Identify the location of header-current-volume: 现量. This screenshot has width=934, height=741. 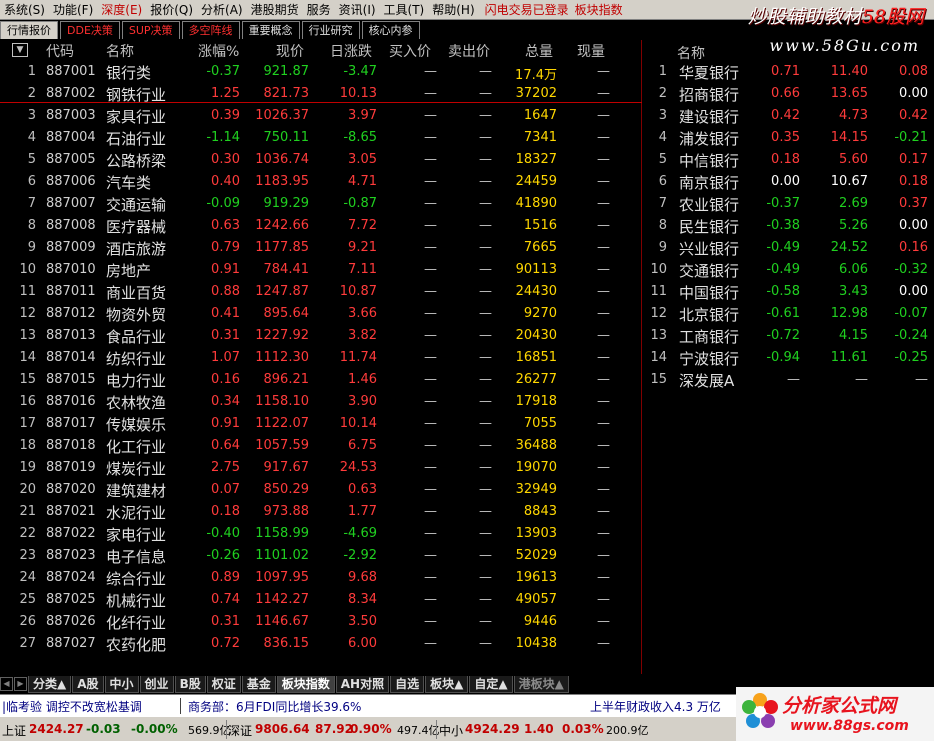
(591, 51).